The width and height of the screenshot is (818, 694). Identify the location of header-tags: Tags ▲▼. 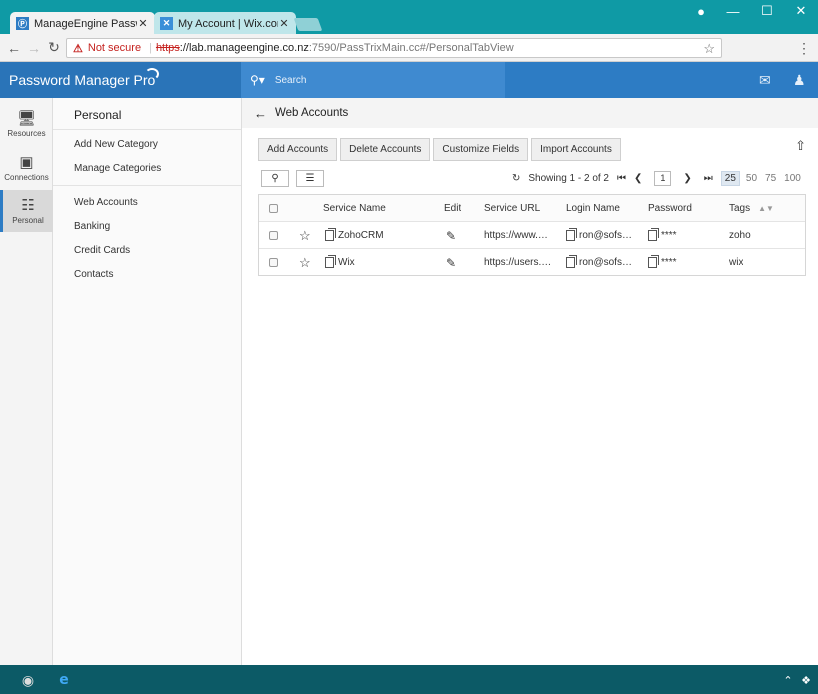
(751, 208).